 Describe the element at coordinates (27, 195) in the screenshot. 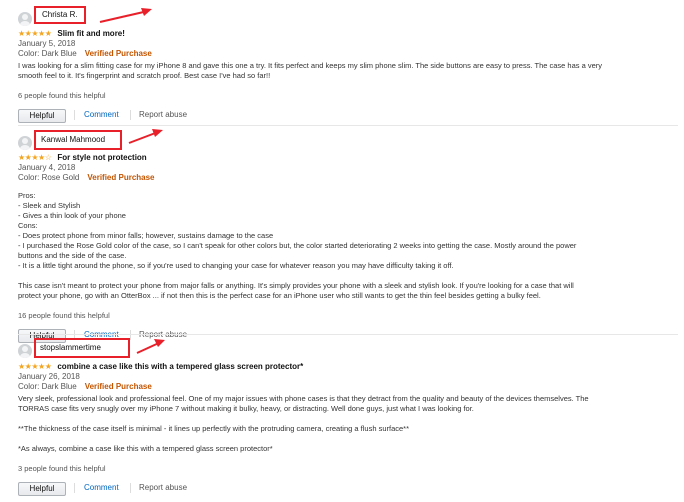

I see `review-text-line: Pros:` at that location.